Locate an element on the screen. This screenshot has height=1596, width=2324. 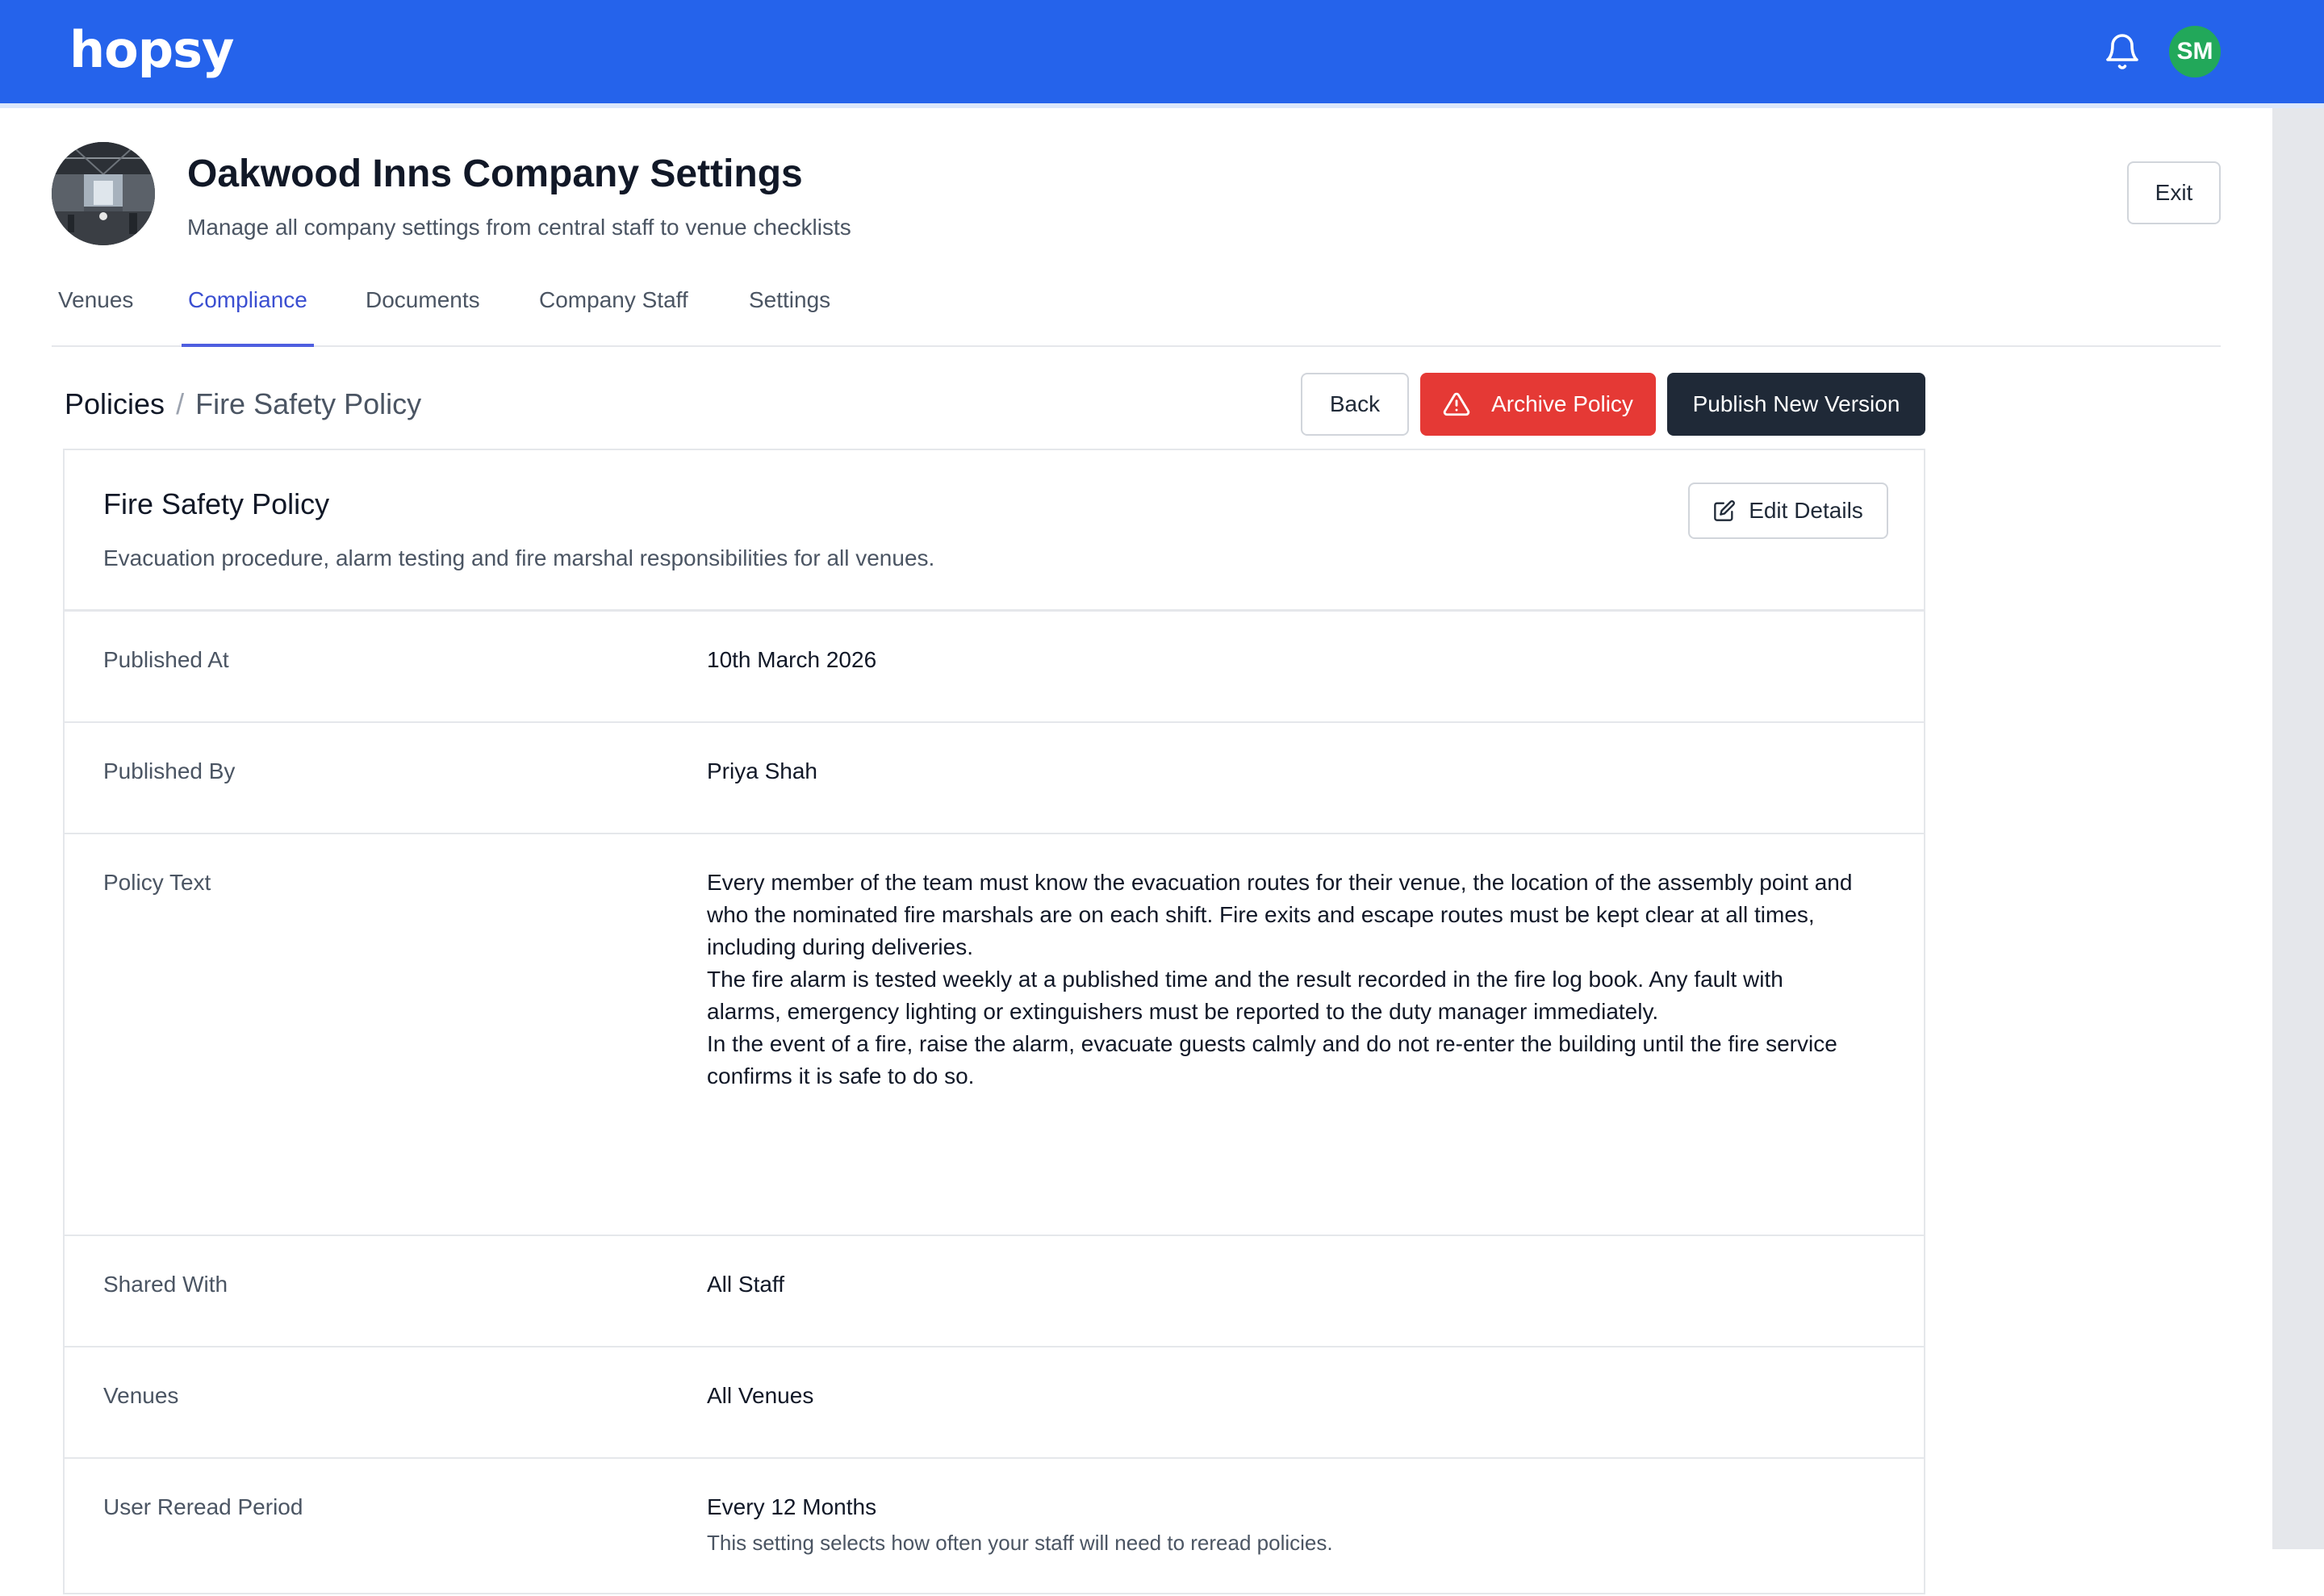
breadcrumb: Policies / Fire Safety Policy is located at coordinates (243, 404).